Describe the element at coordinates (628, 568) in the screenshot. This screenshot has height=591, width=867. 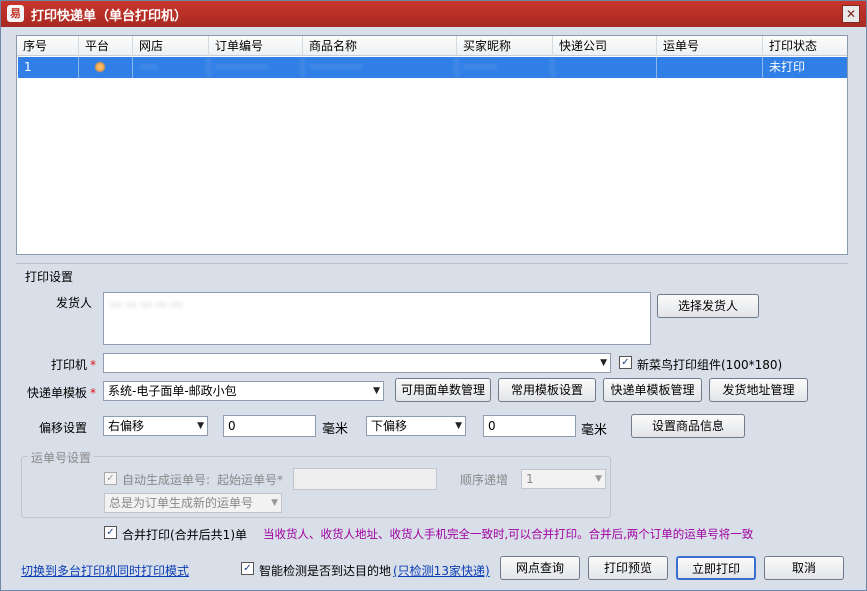
I see `print-preview-button: 打印预览` at that location.